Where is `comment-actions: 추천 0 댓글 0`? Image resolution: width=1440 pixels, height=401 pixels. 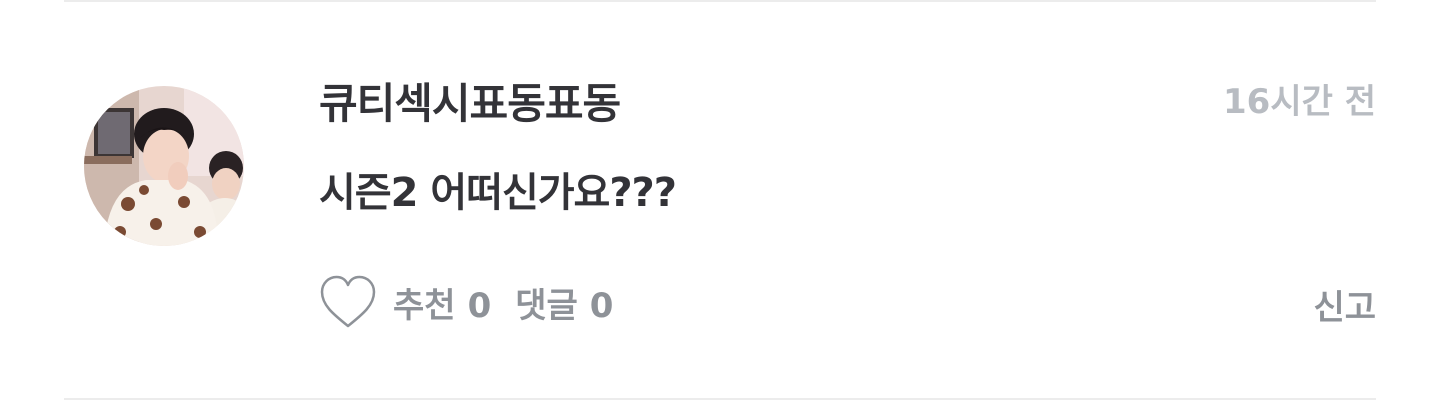 comment-actions: 추천 0 댓글 0 is located at coordinates (466, 302).